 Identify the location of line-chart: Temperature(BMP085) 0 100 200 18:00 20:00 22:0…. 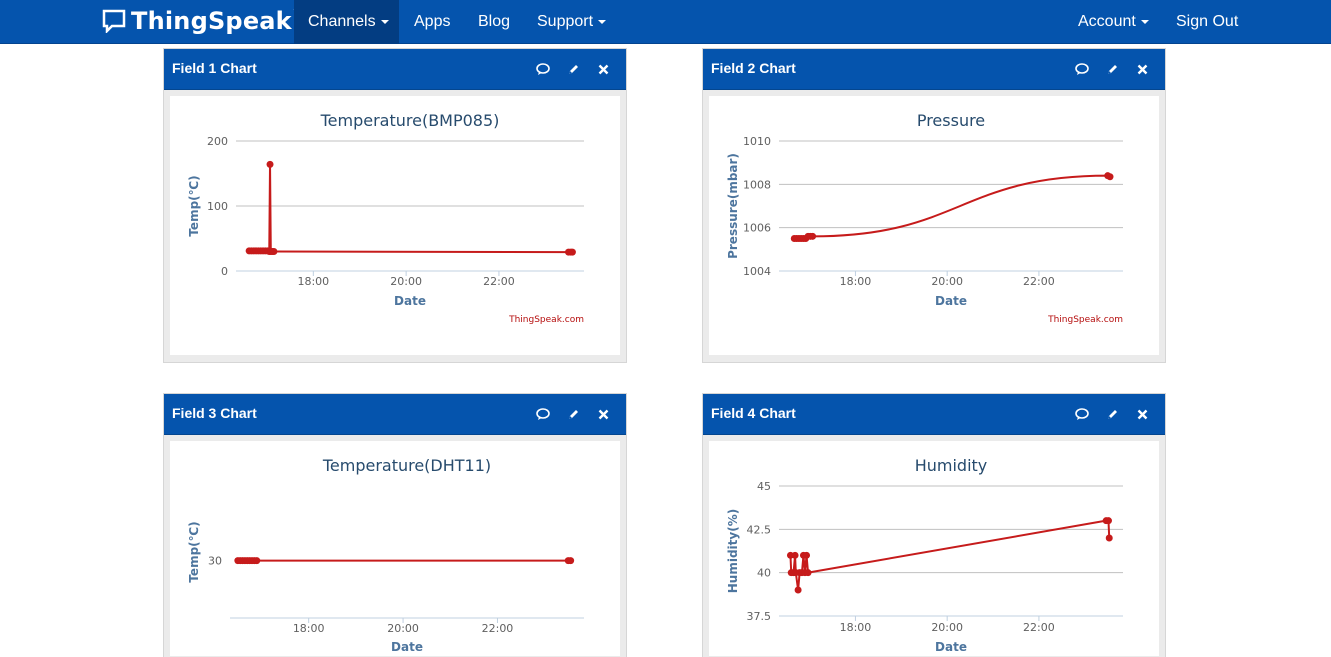
(385, 218).